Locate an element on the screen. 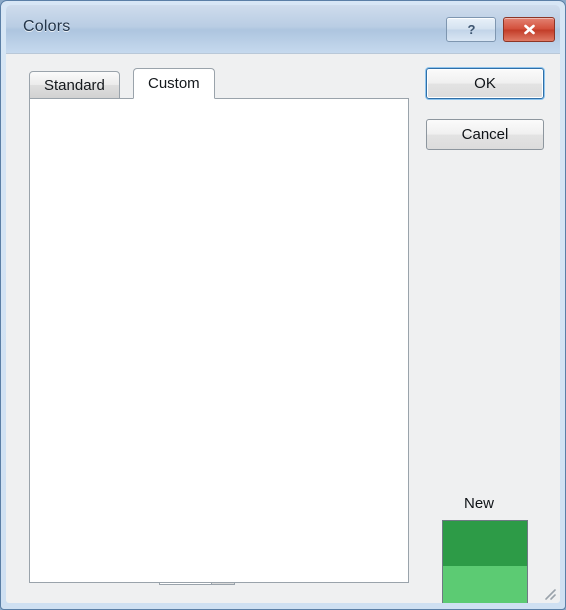 This screenshot has width=566, height=610. tab-custom-label: Custom is located at coordinates (174, 83).